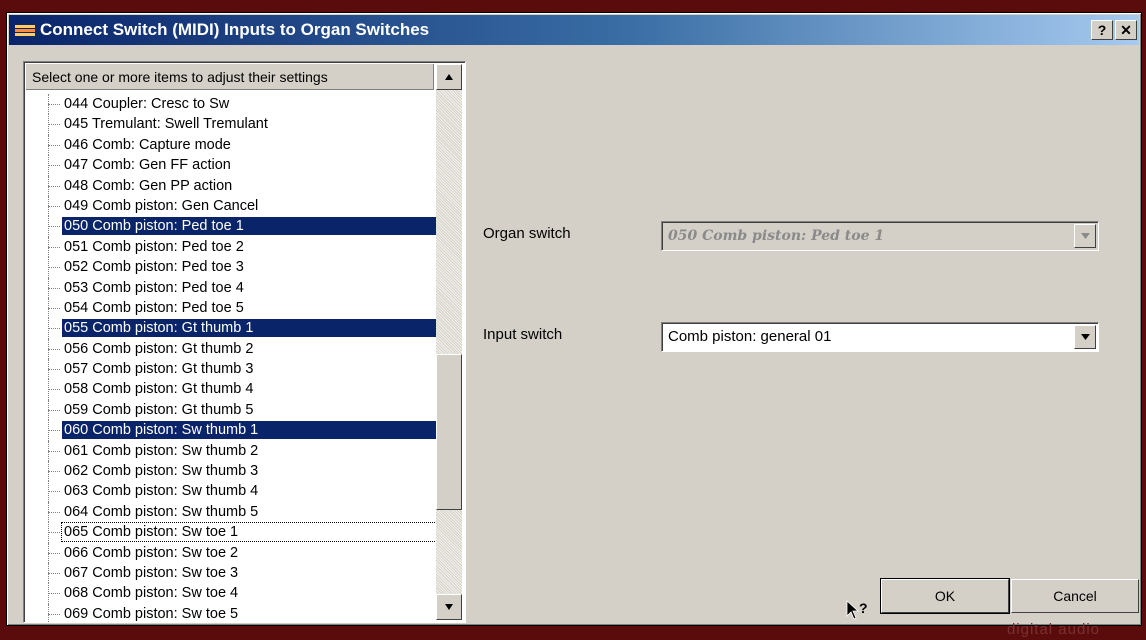 This screenshot has width=1146, height=640. I want to click on list-item: 054 Comb piston: Ped toe 5, so click(231, 308).